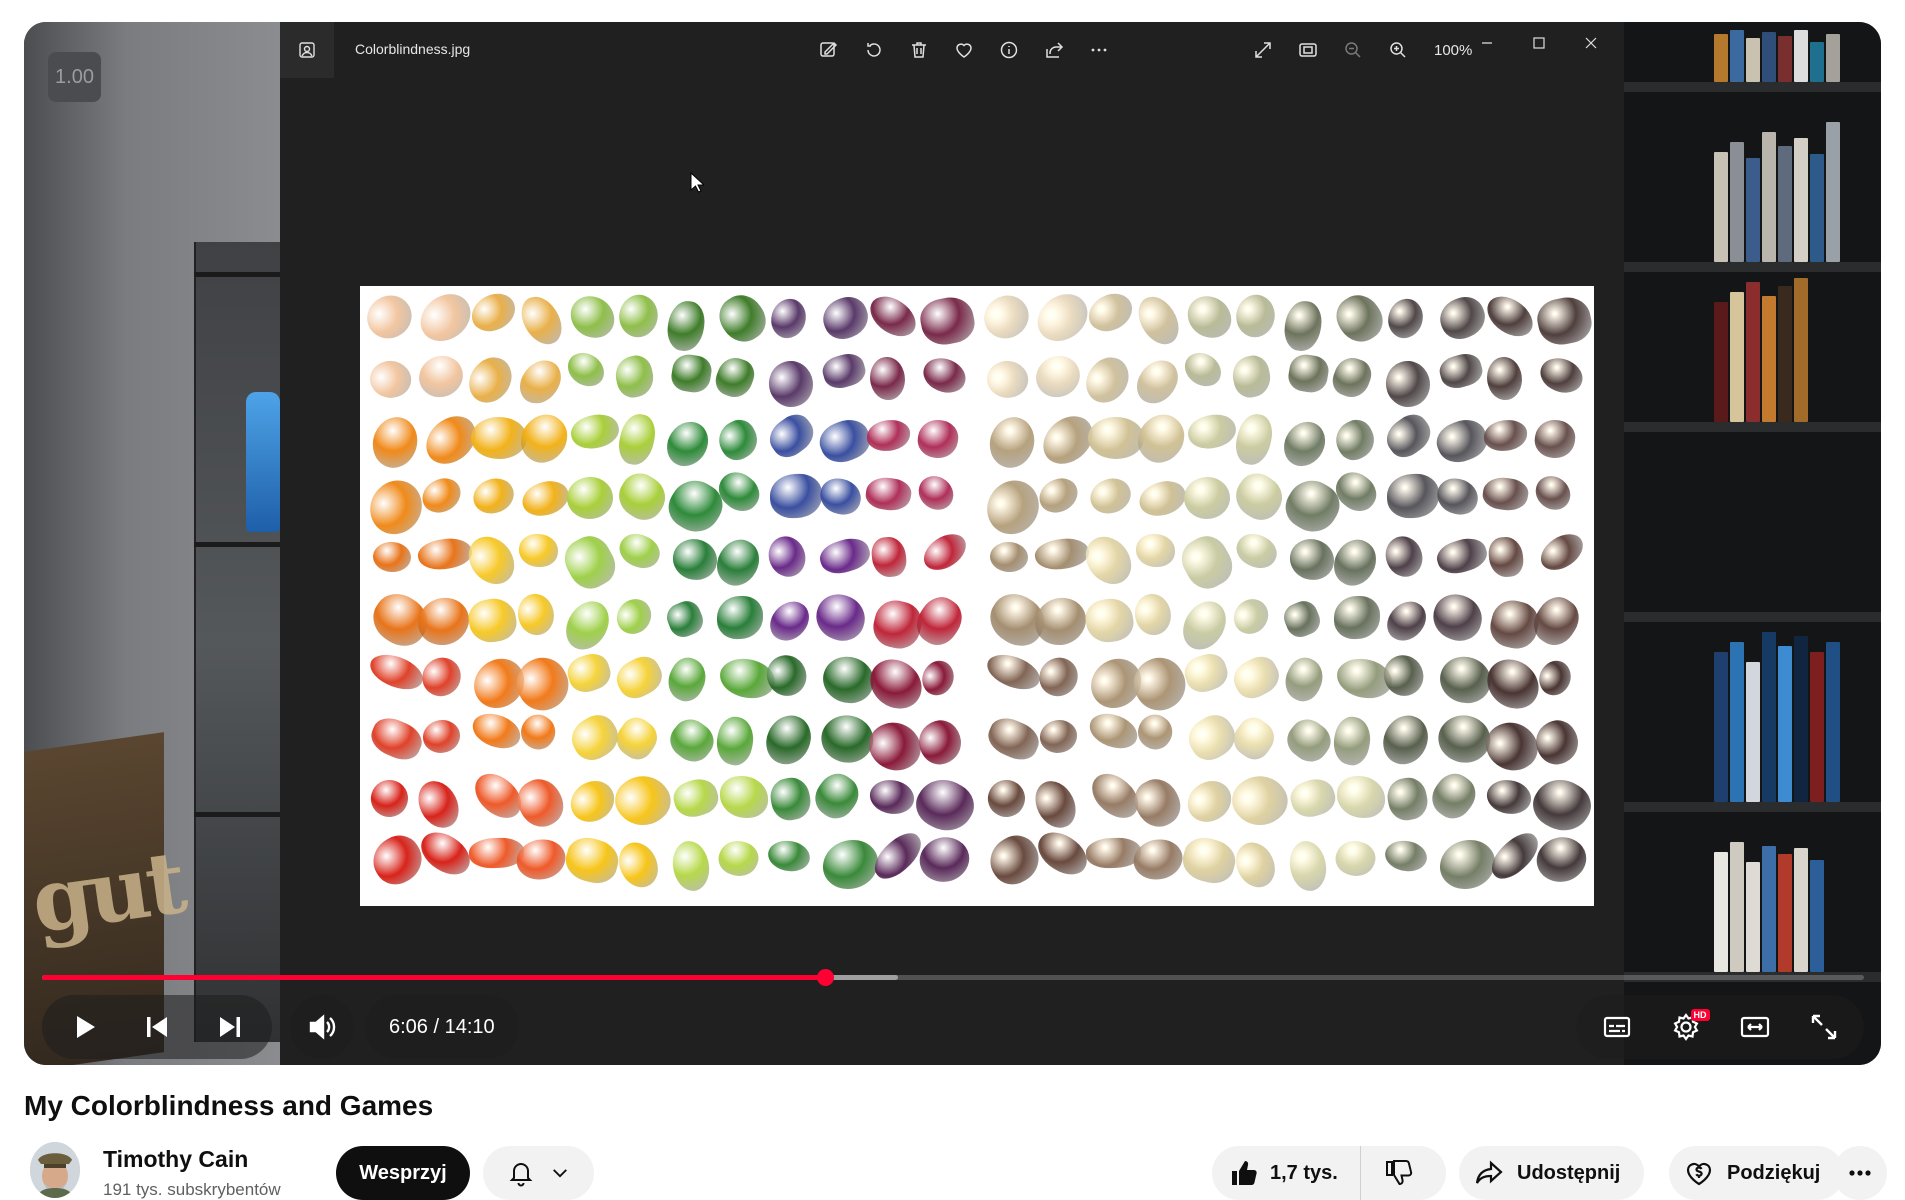 This screenshot has width=1905, height=1200. Describe the element at coordinates (434, 977) in the screenshot. I see `progress-played` at that location.